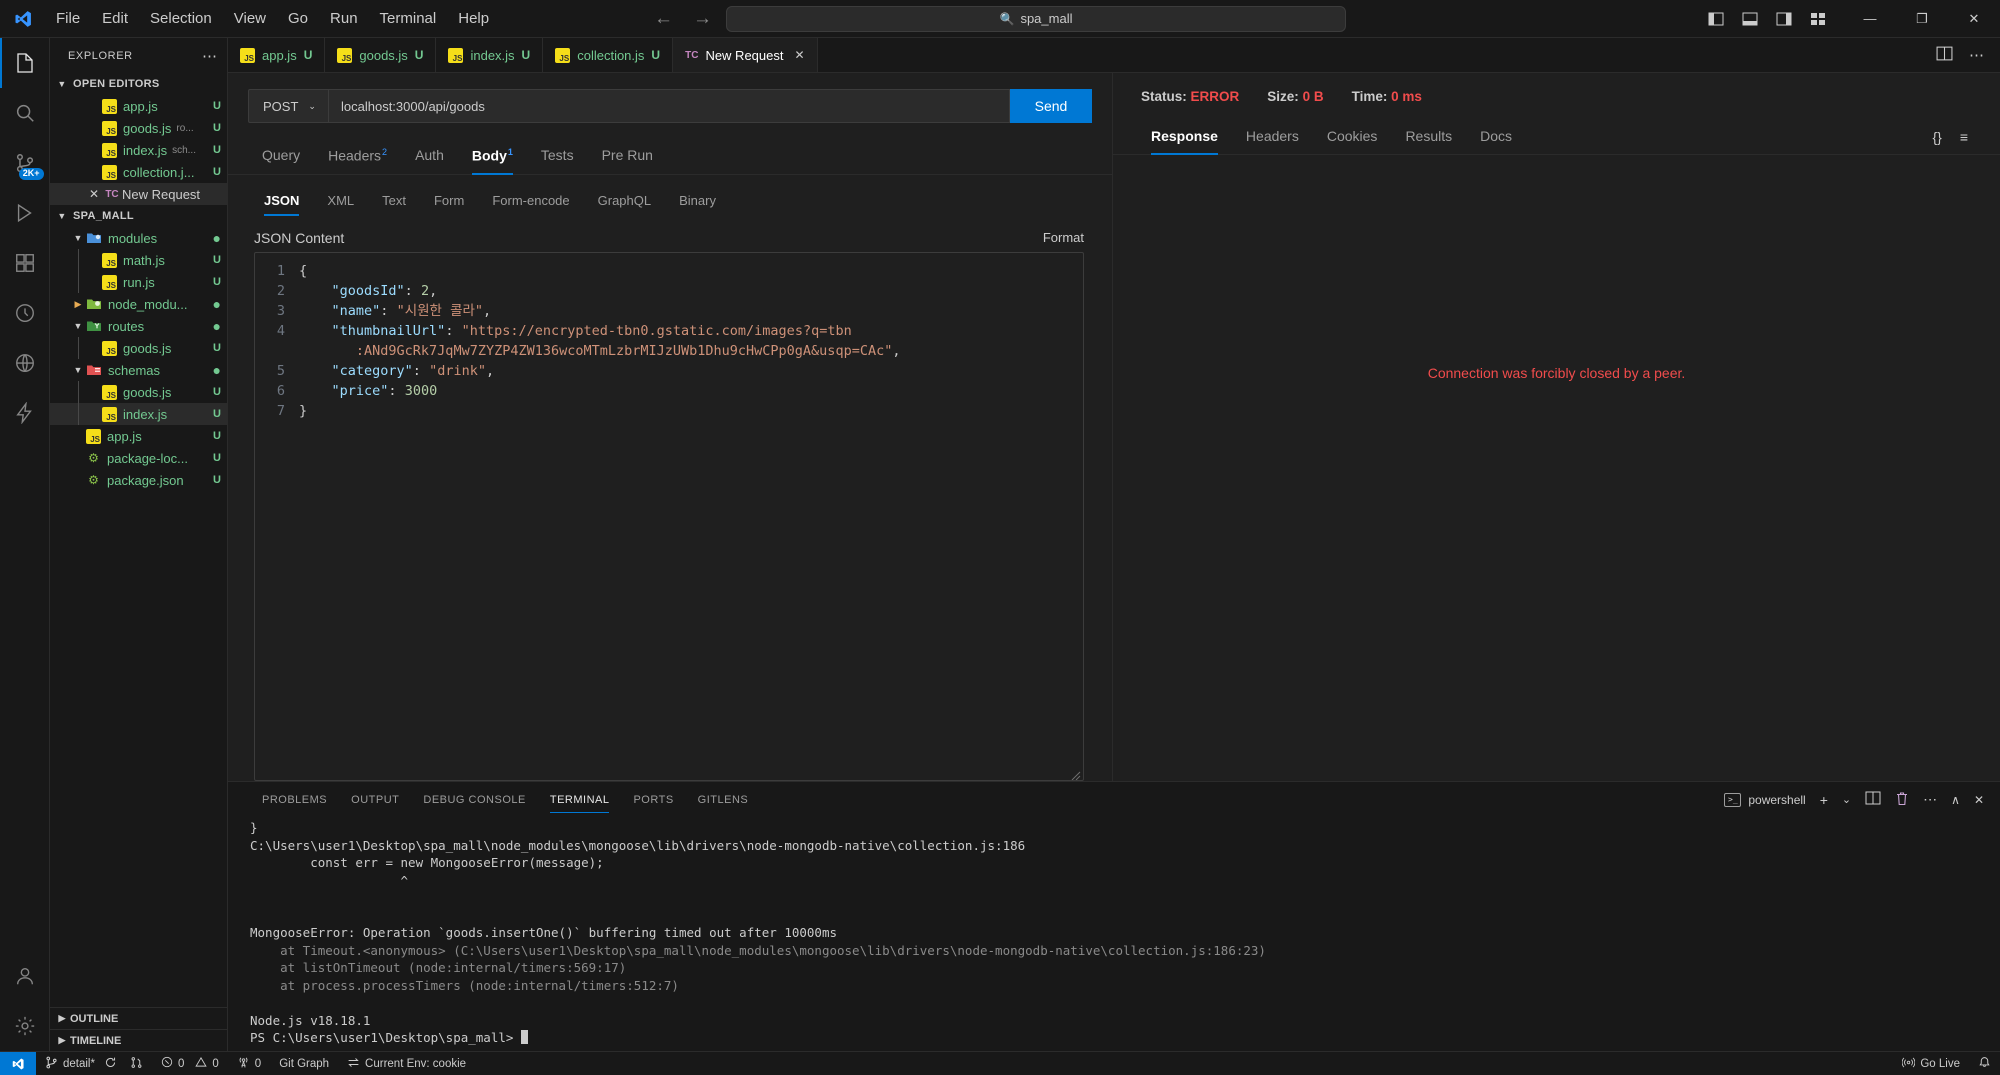 The width and height of the screenshot is (2000, 1075). What do you see at coordinates (249, 1063) in the screenshot?
I see `status-ports: 0` at bounding box center [249, 1063].